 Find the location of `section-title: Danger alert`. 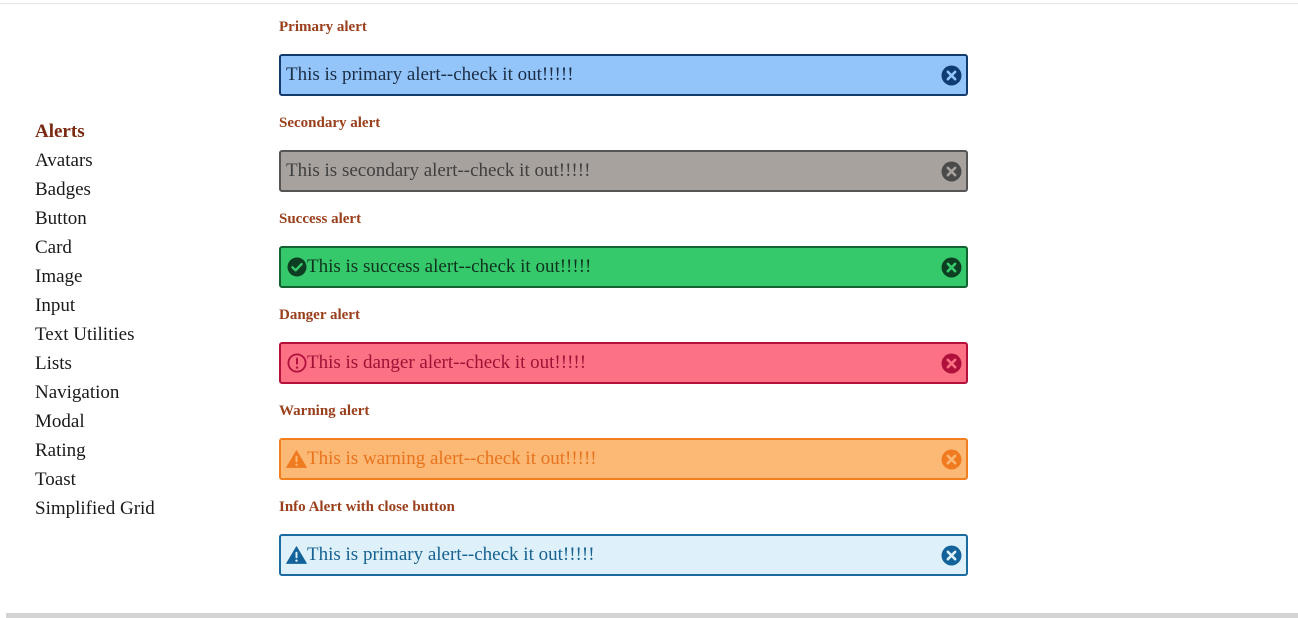

section-title: Danger alert is located at coordinates (319, 315).